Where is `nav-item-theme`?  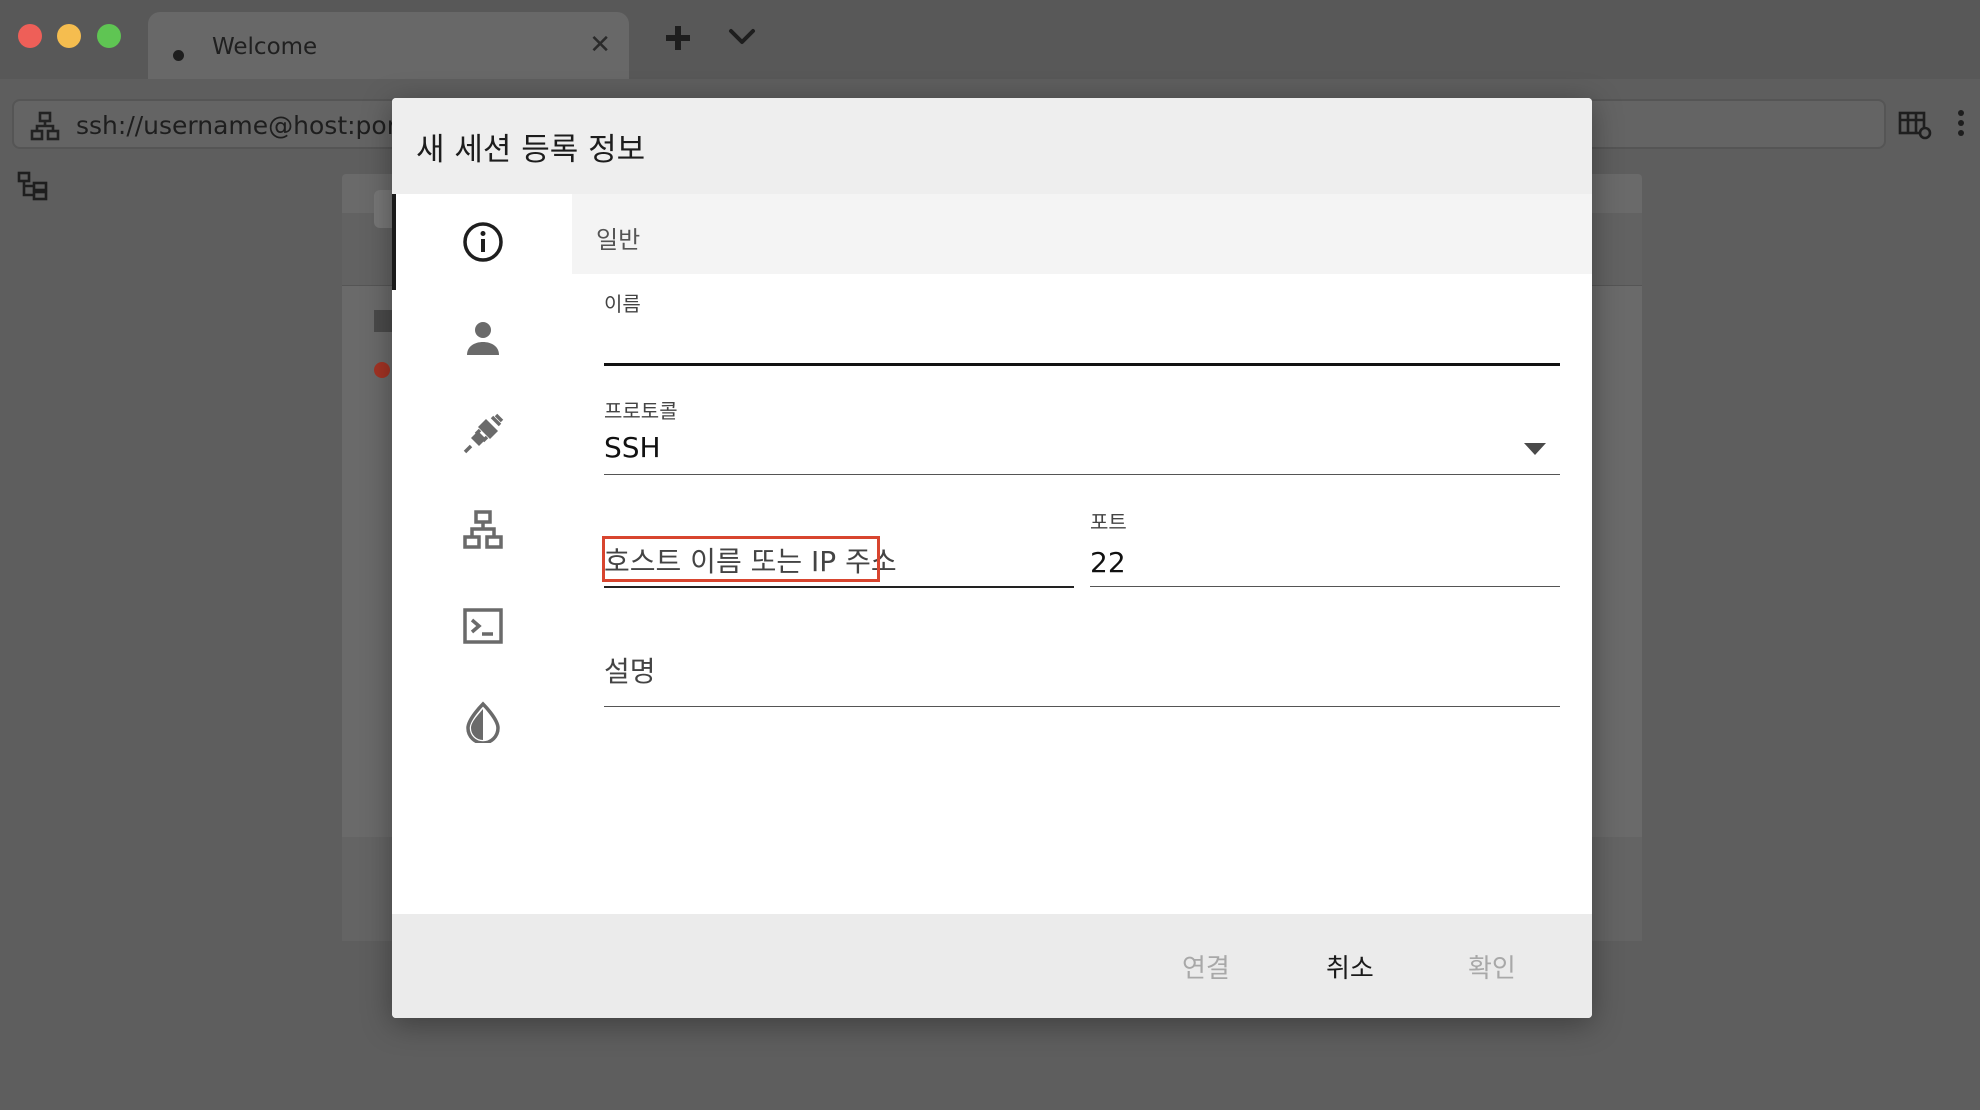 nav-item-theme is located at coordinates (482, 722).